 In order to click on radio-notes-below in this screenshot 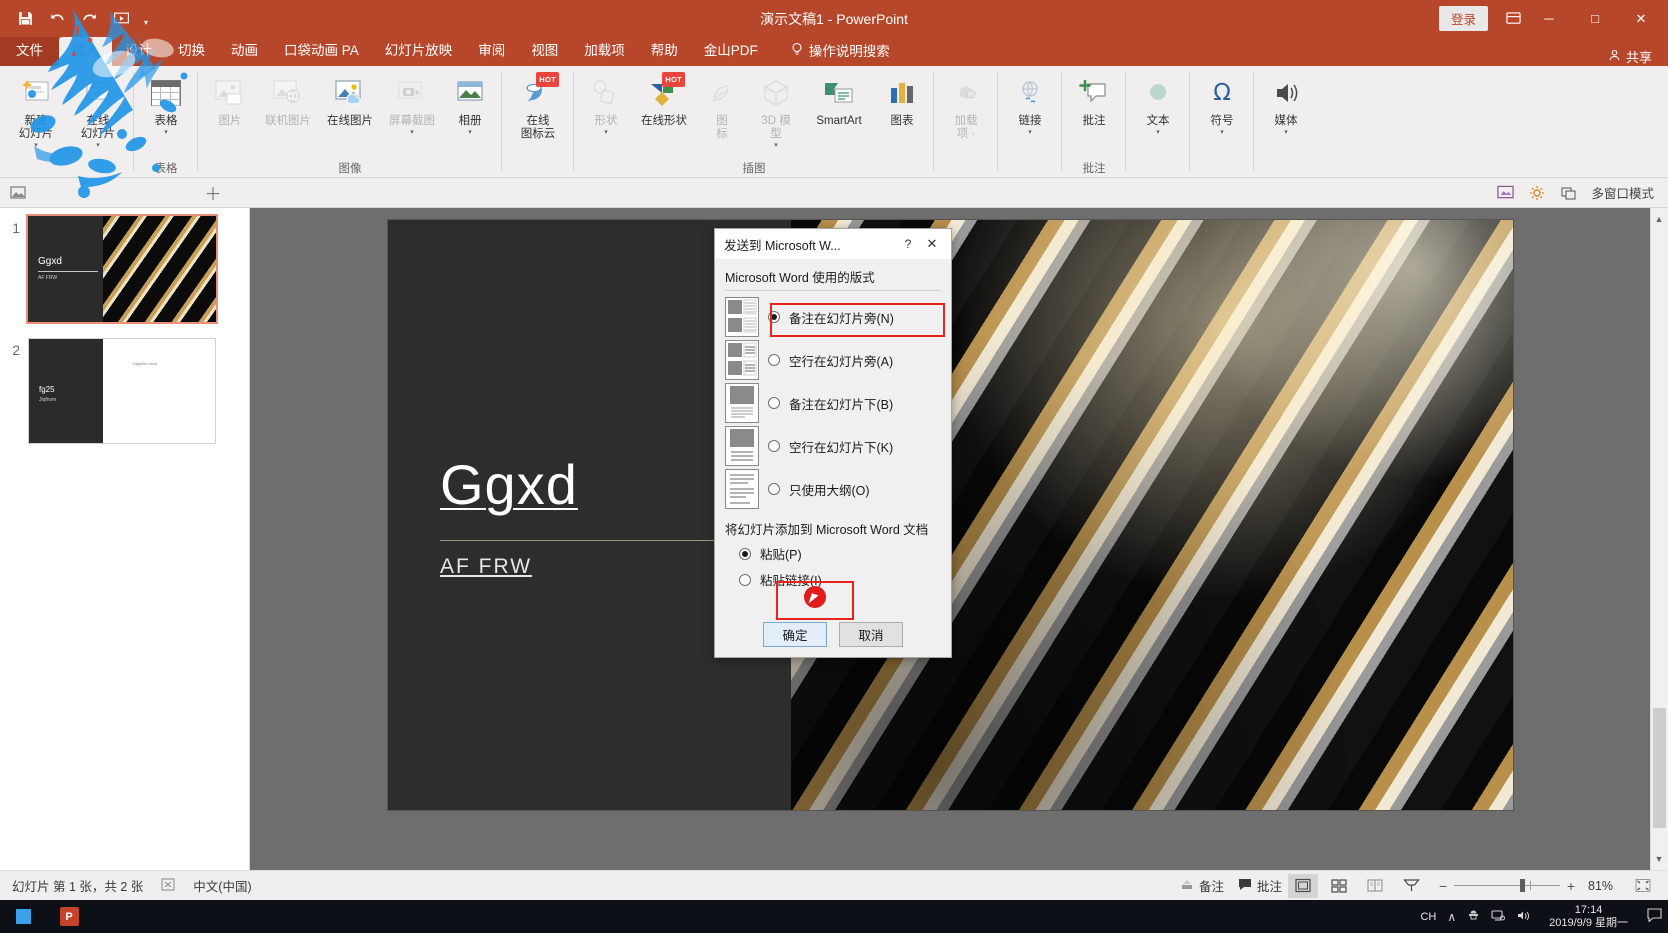, I will do `click(774, 403)`.